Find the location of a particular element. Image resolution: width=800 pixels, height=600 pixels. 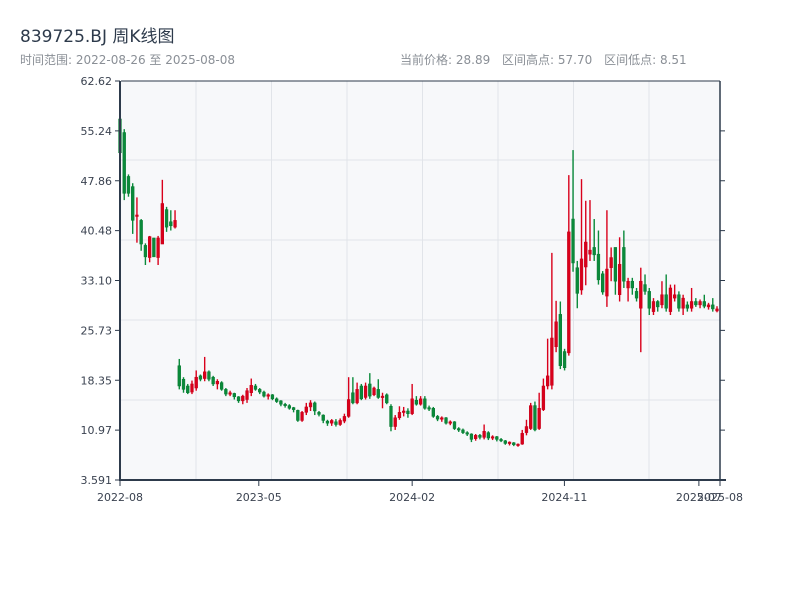

y-tick-label: 10.97 is located at coordinates (97, 430).